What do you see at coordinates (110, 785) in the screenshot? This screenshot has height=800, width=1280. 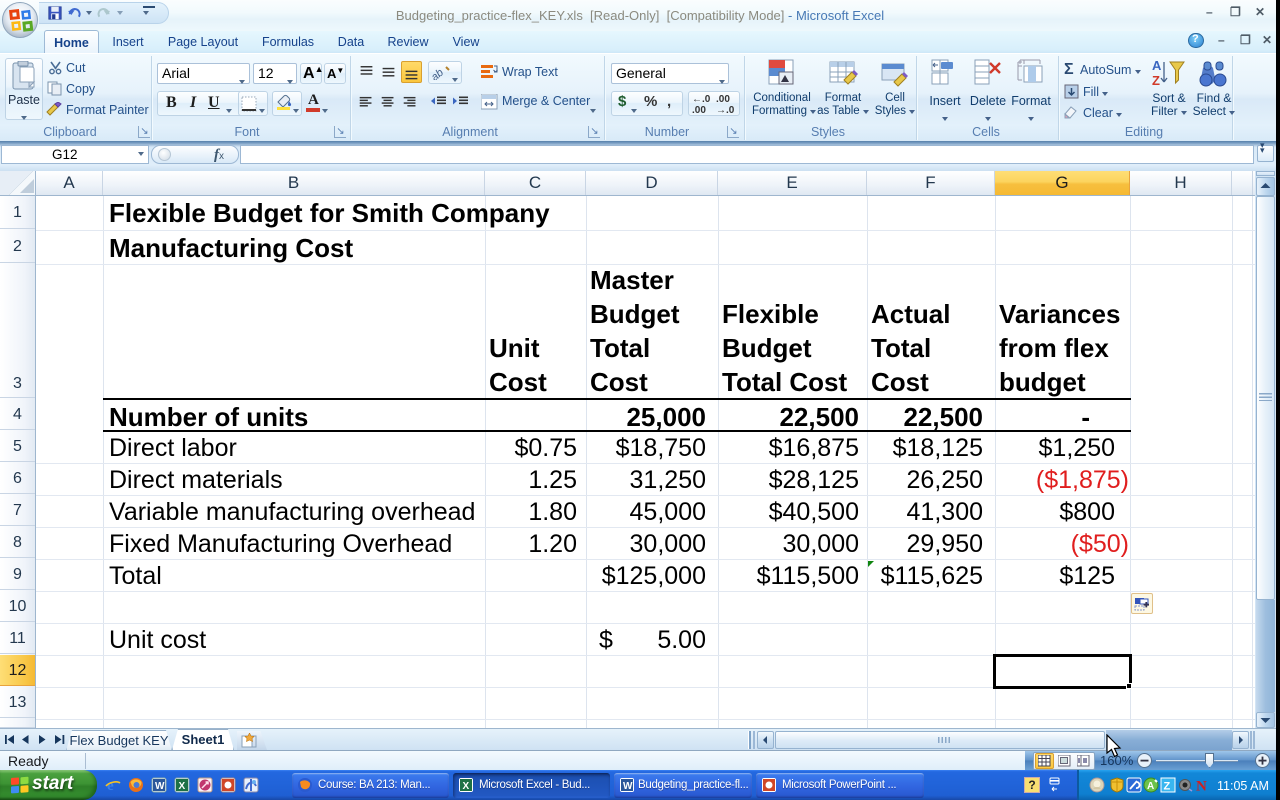 I see `svg-text: e` at bounding box center [110, 785].